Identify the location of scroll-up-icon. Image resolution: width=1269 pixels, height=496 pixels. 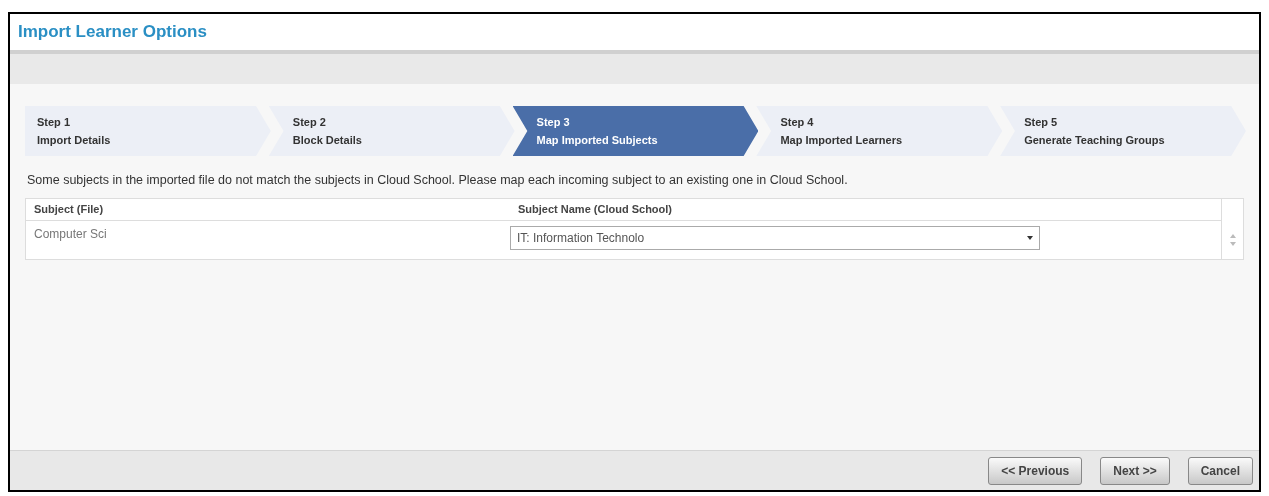
(1232, 235).